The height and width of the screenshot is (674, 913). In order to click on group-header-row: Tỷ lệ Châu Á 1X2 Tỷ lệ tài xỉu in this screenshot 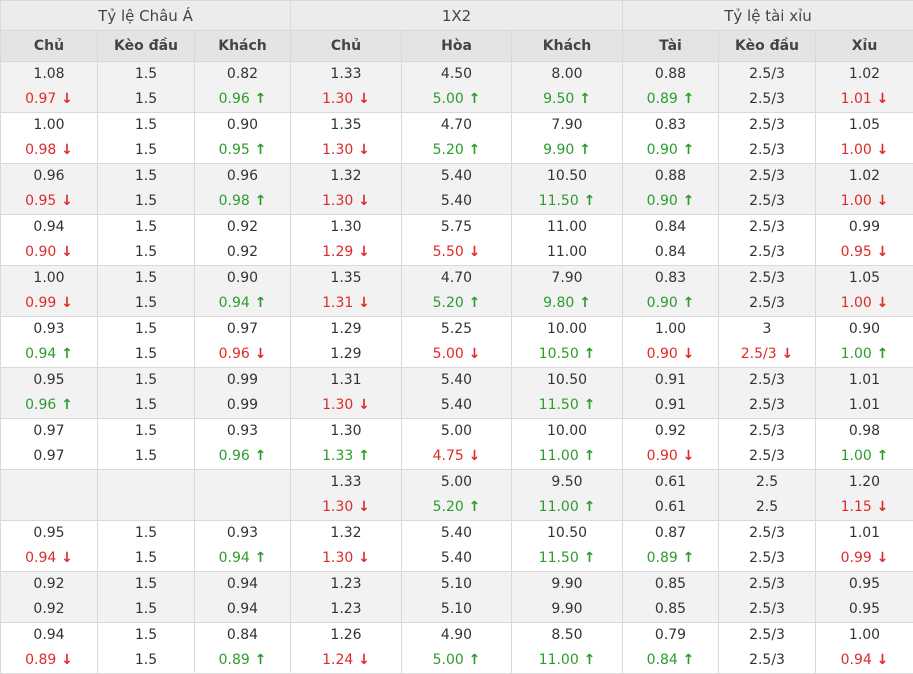, I will do `click(457, 16)`.